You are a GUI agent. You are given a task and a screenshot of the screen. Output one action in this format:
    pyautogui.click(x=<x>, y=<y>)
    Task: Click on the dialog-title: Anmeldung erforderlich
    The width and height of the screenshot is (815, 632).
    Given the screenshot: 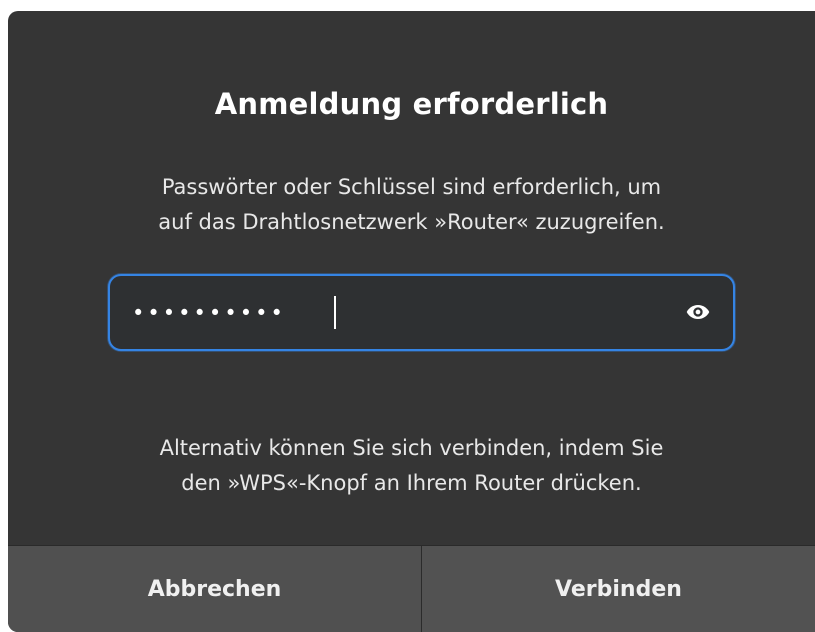 What is the action you would take?
    pyautogui.click(x=411, y=104)
    